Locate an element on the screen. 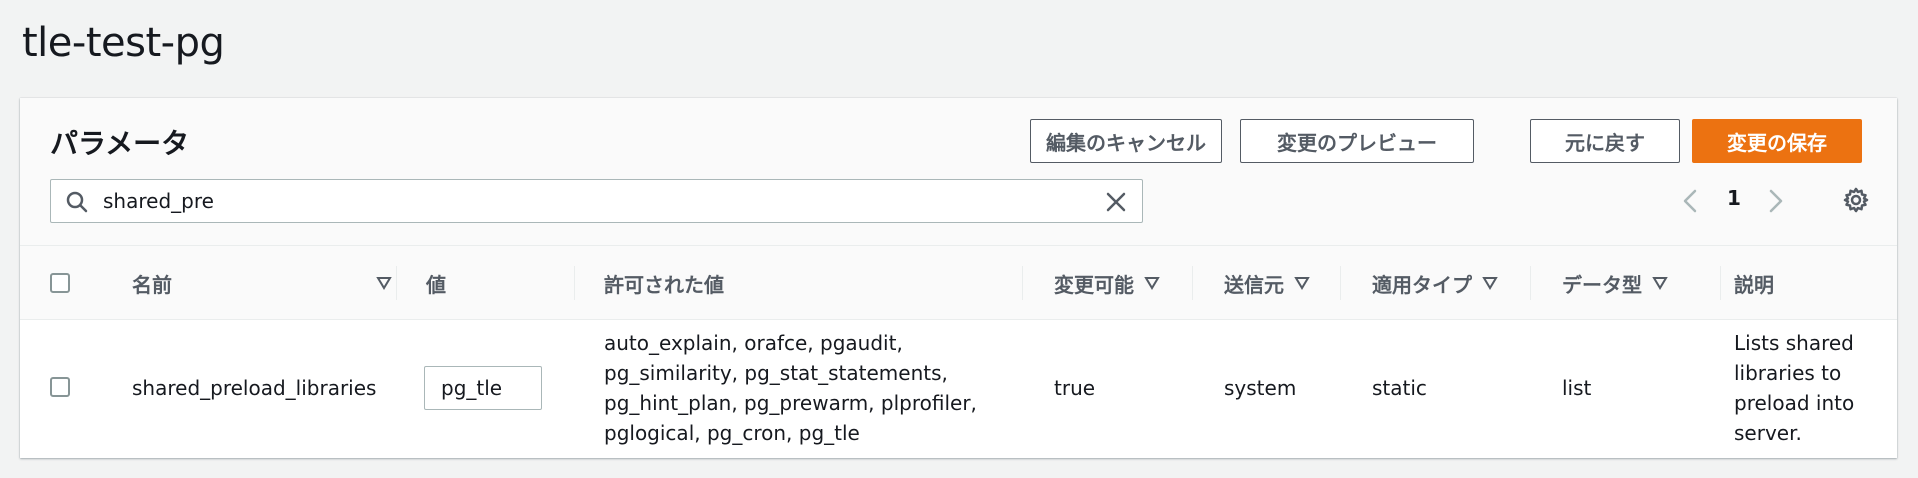 The width and height of the screenshot is (1918, 478). allowed-values-line: auto_explain, orafce, pgaudit, is located at coordinates (753, 343).